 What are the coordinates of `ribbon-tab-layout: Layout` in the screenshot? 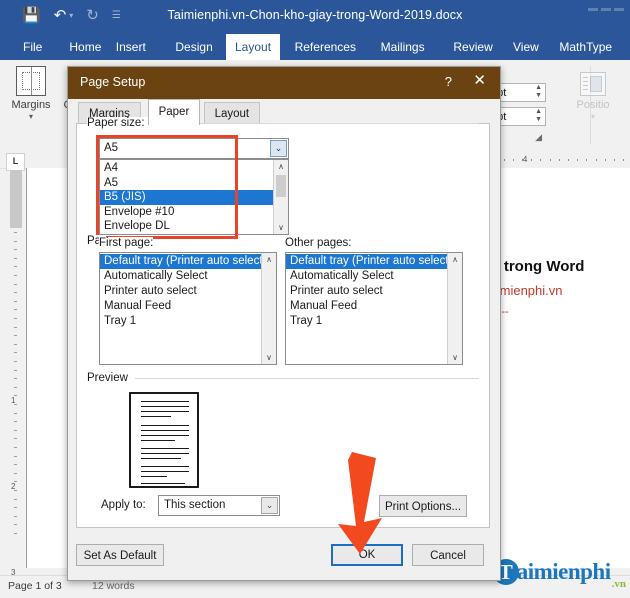 It's located at (253, 47).